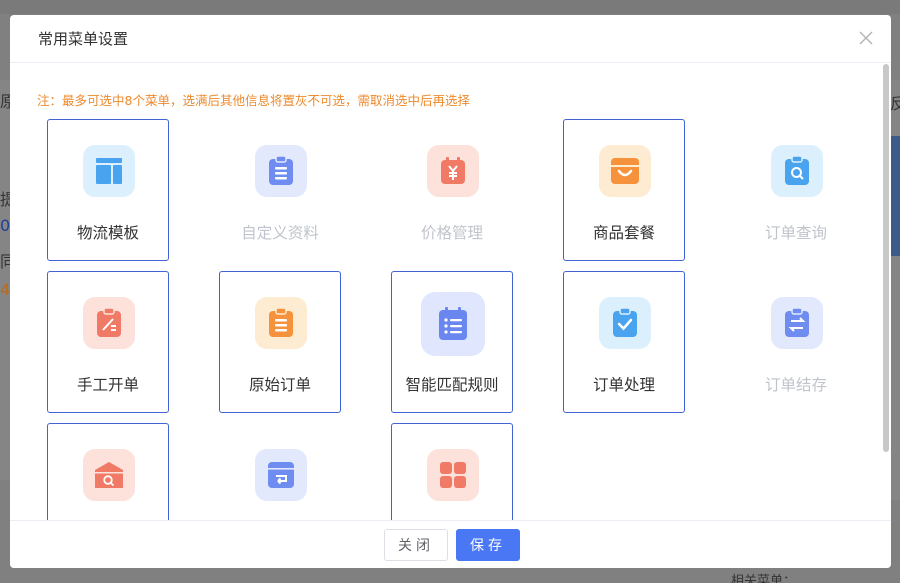 The image size is (900, 583). Describe the element at coordinates (5, 225) in the screenshot. I see `background-text: 0` at that location.